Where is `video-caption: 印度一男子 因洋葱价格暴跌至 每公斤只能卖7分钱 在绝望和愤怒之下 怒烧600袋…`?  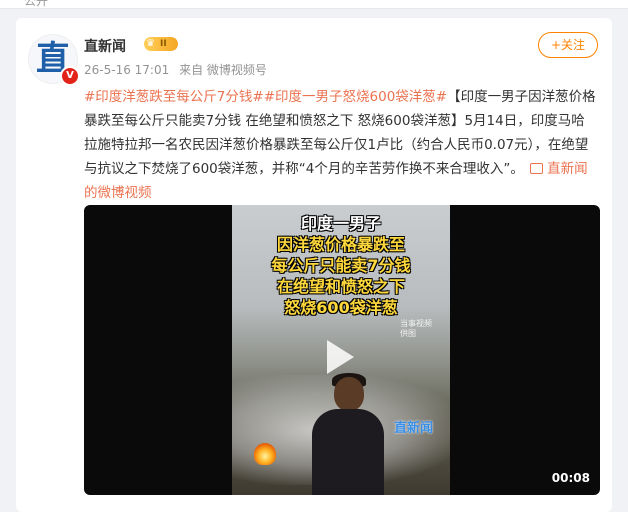 video-caption: 印度一男子 因洋葱价格暴跌至 每公斤只能卖7分钱 在绝望和愤怒之下 怒烧600袋… is located at coordinates (341, 265).